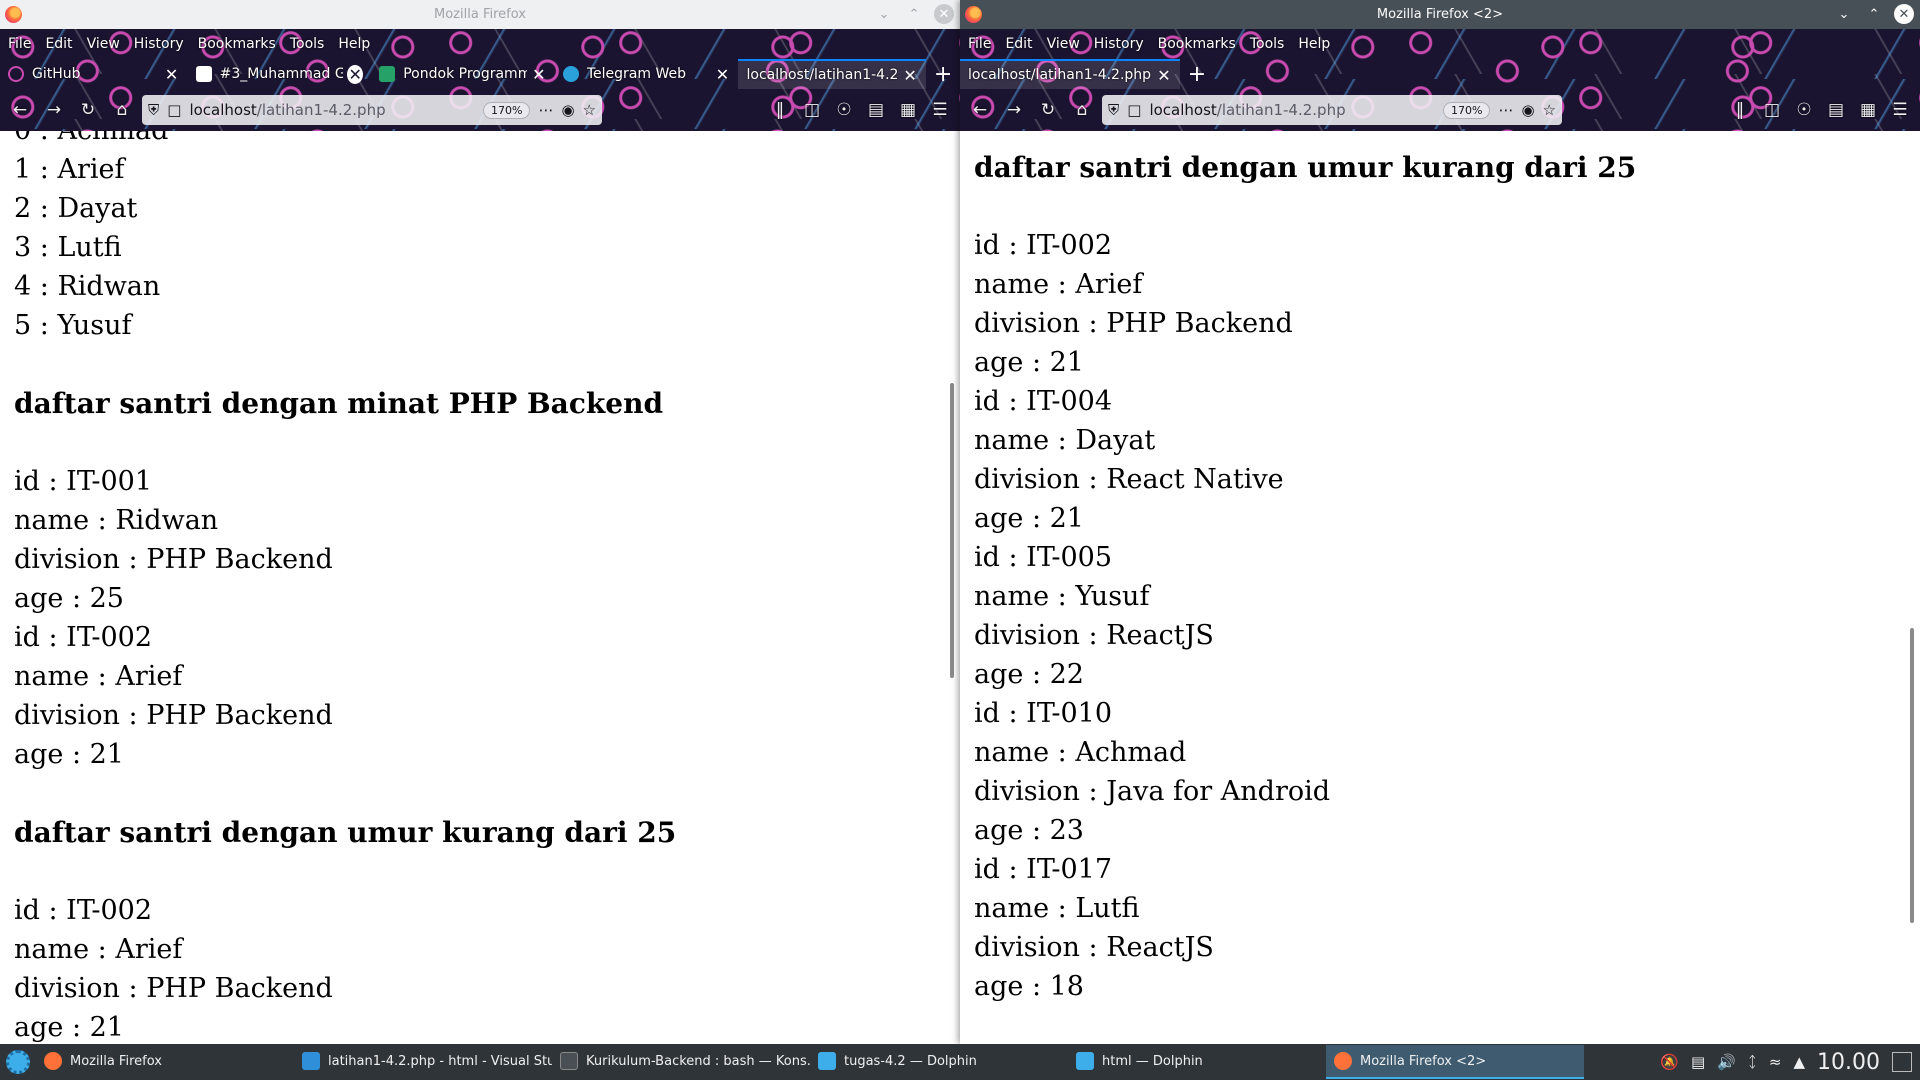 Image resolution: width=1920 pixels, height=1080 pixels. Describe the element at coordinates (1043, 869) in the screenshot. I see `list-item: id : IT-017` at that location.